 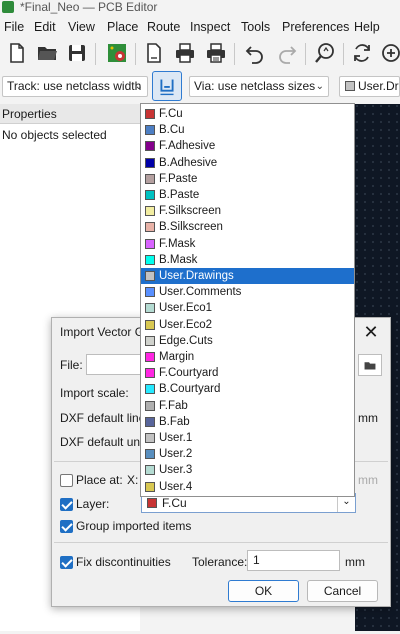 I want to click on layer-option: User.3, so click(x=247, y=470).